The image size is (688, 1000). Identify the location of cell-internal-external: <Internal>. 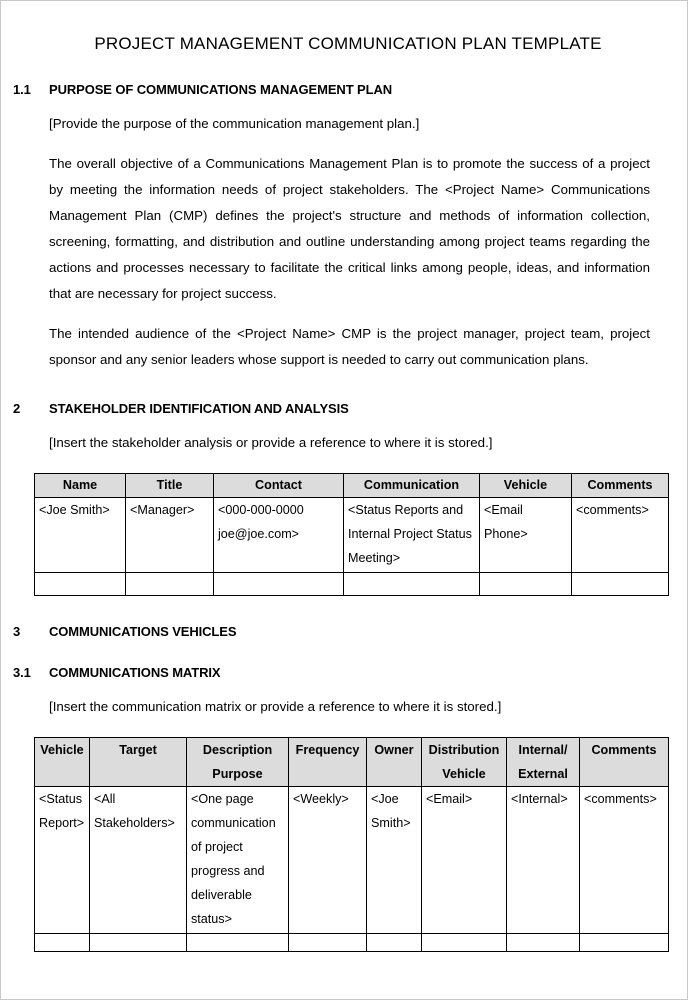
(543, 860).